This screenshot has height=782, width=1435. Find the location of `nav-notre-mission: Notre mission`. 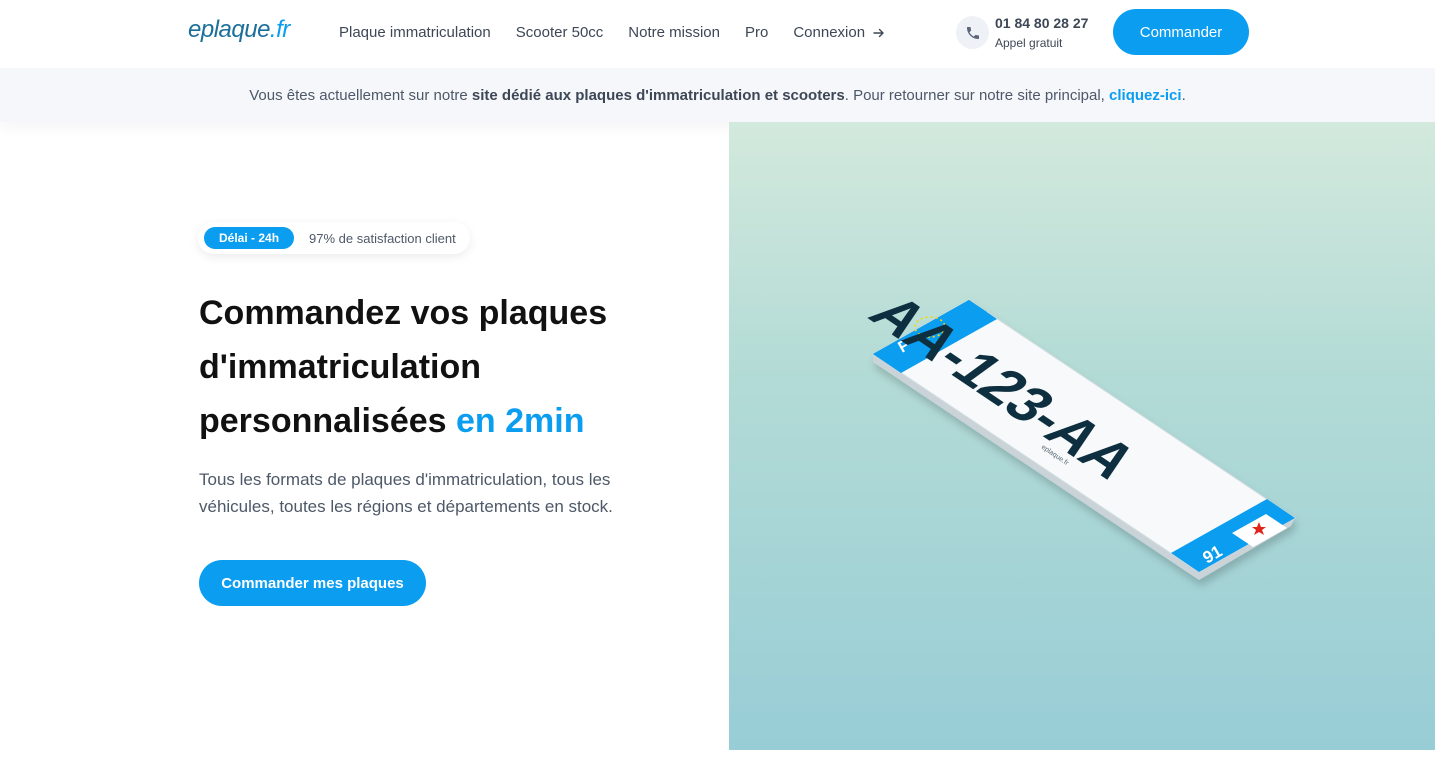

nav-notre-mission: Notre mission is located at coordinates (674, 32).